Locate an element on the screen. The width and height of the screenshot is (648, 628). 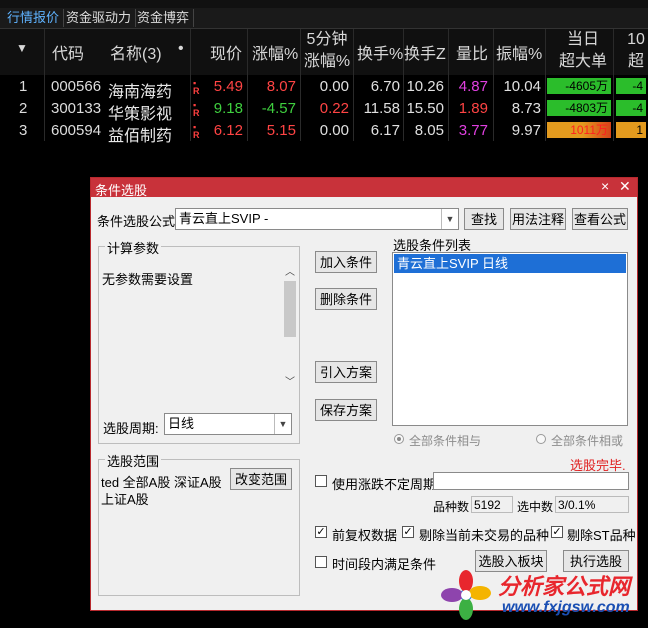
col-amplitude: 振幅% is located at coordinates (519, 52).